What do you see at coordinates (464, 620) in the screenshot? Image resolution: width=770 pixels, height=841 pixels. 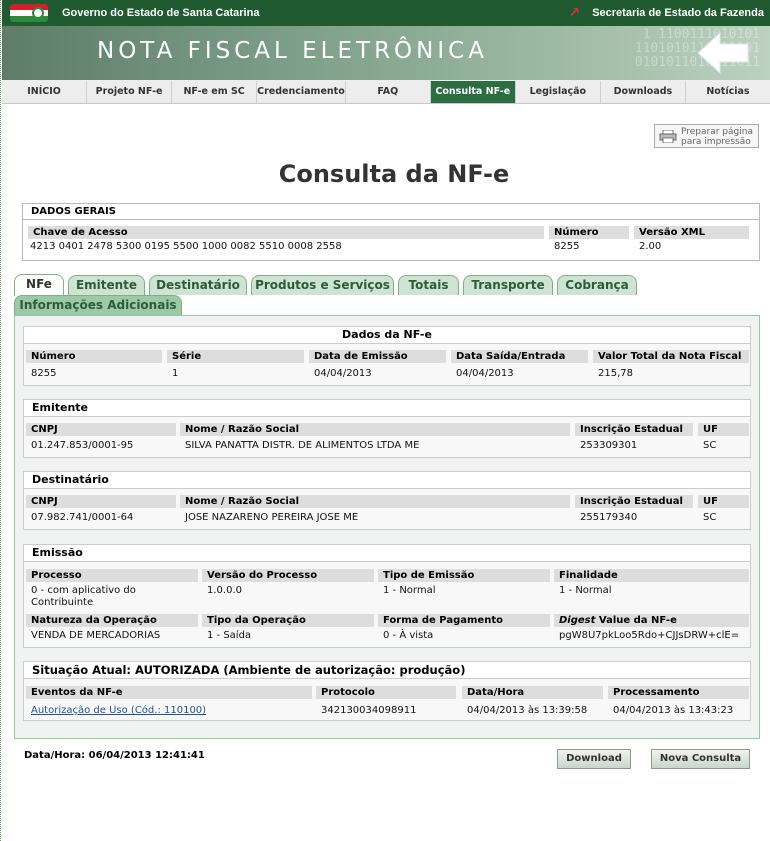 I see `forma-pagamento-label: Forma de Pagamento` at bounding box center [464, 620].